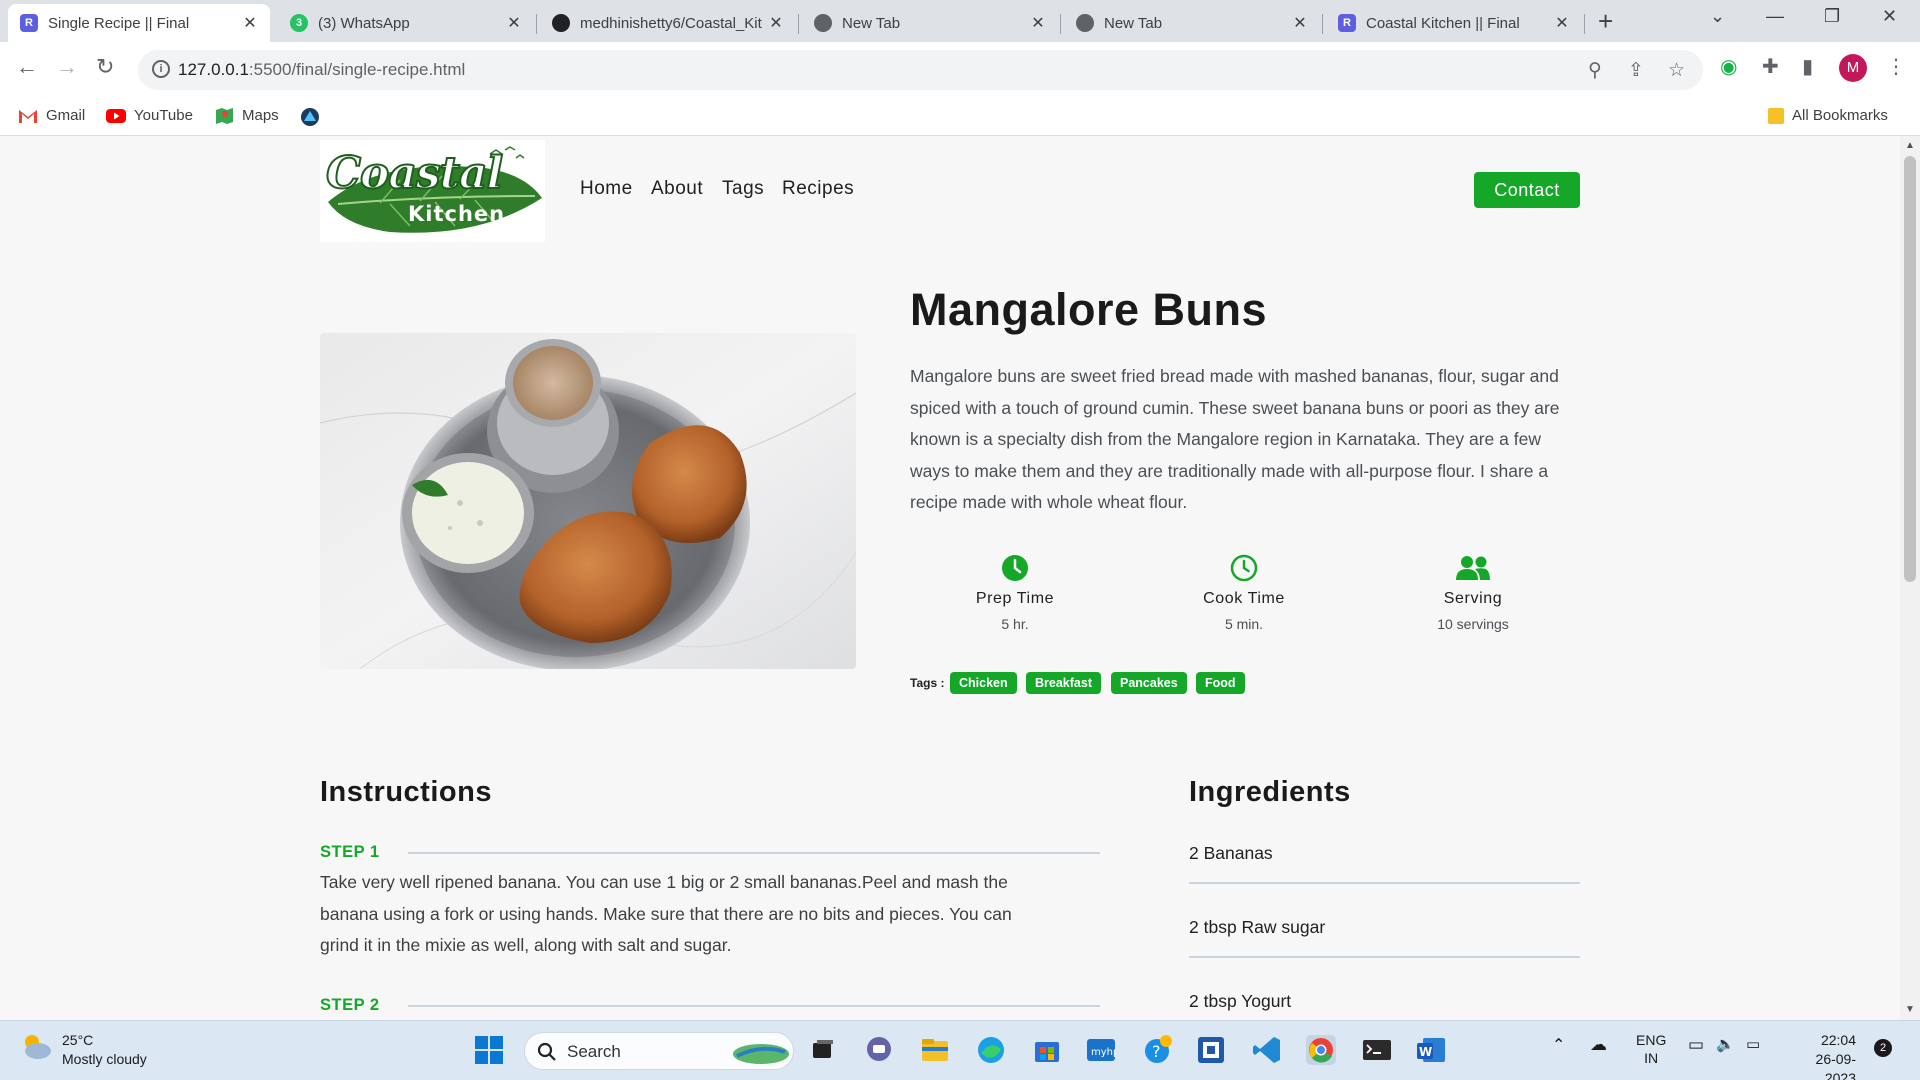 Image resolution: width=1920 pixels, height=1080 pixels. What do you see at coordinates (1220, 683) in the screenshot?
I see `tag-food: Food` at bounding box center [1220, 683].